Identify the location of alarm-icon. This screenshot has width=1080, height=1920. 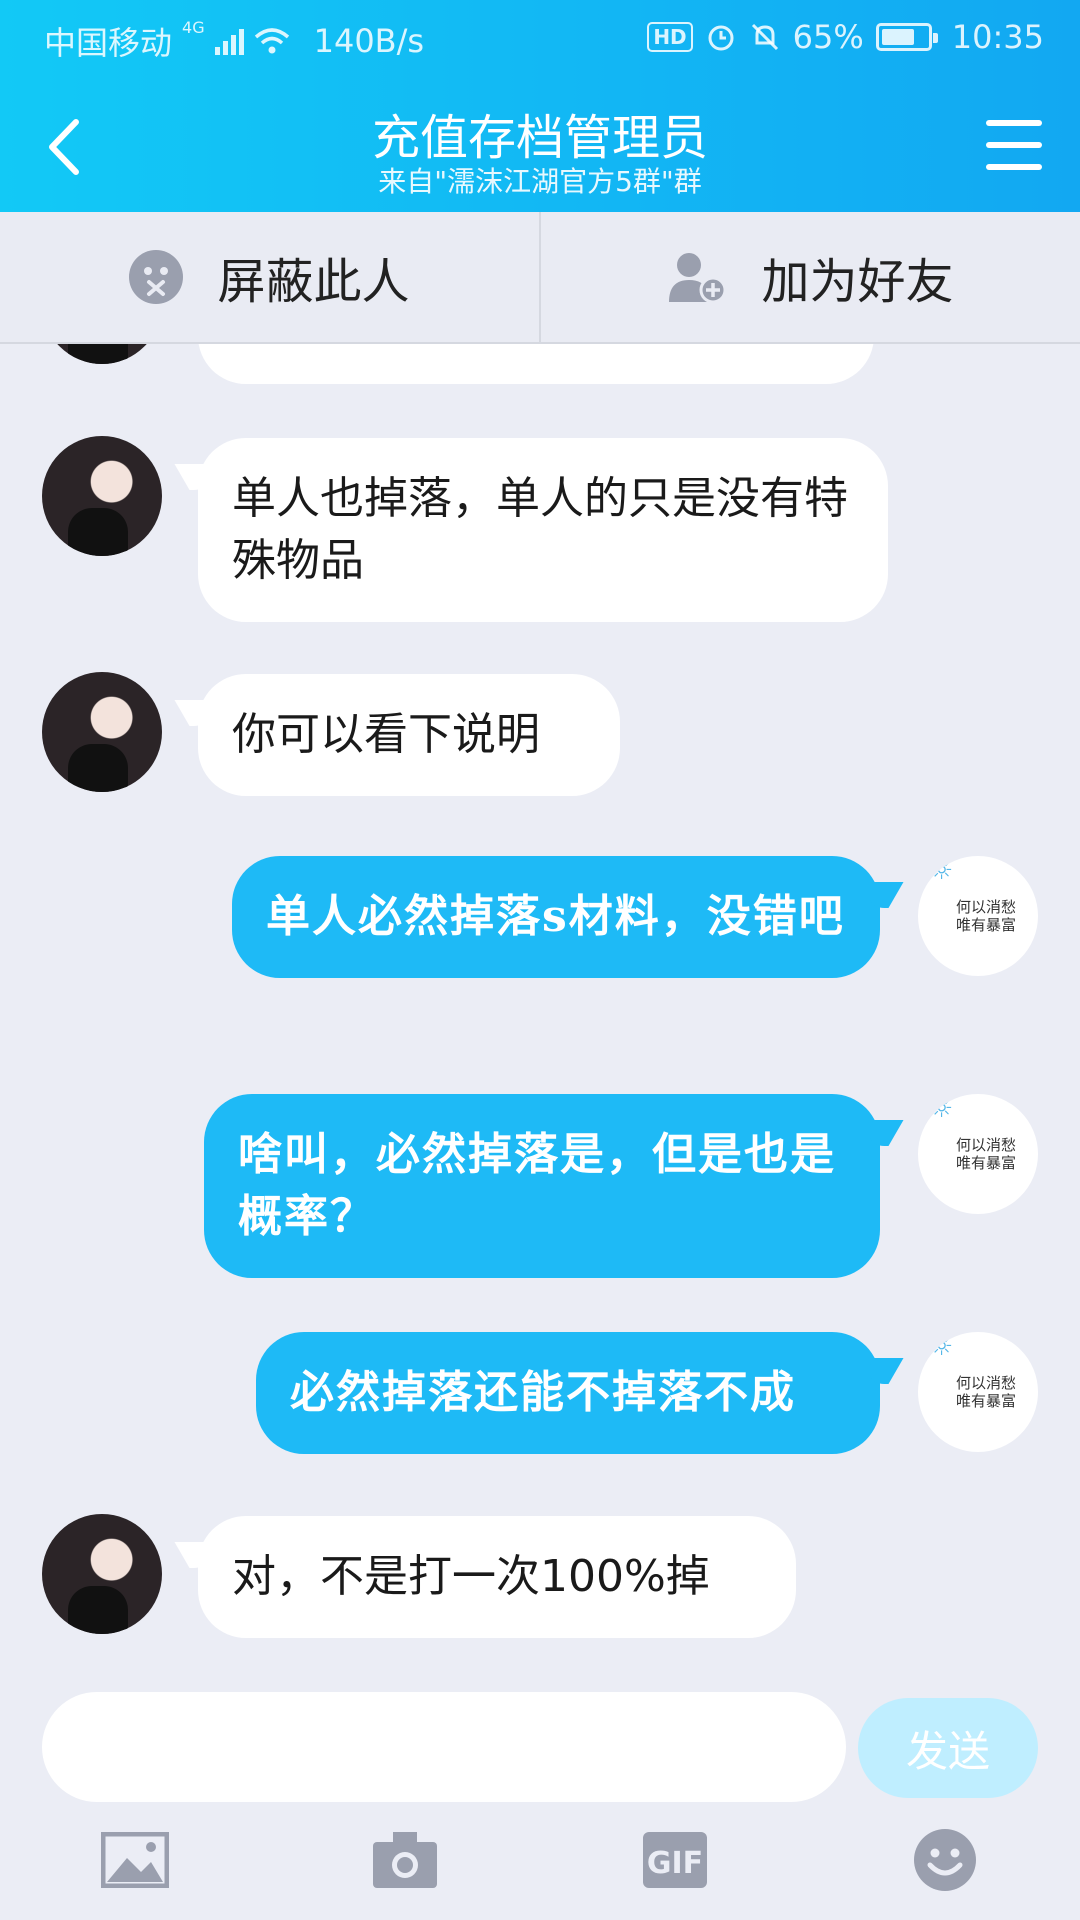
(721, 38).